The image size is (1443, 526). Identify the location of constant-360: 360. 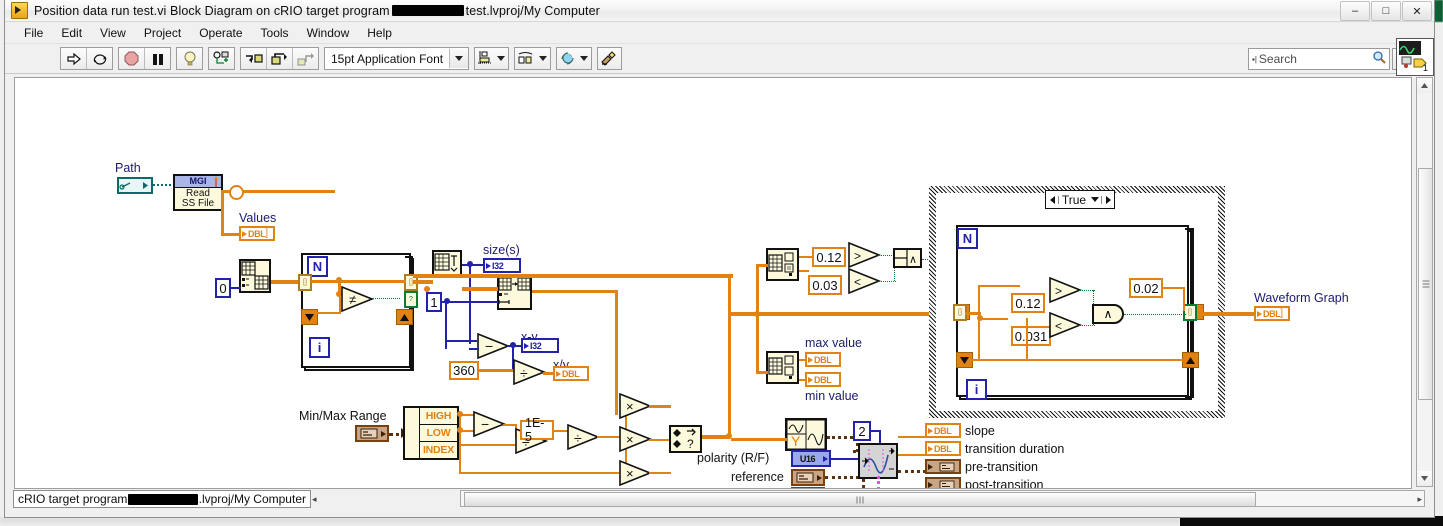
(464, 370).